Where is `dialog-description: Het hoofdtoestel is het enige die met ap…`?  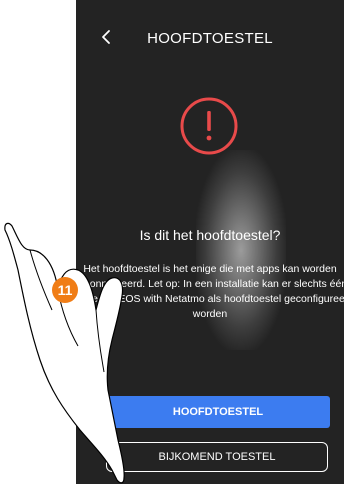 dialog-description: Het hoofdtoestel is het enige die met ap… is located at coordinates (210, 291).